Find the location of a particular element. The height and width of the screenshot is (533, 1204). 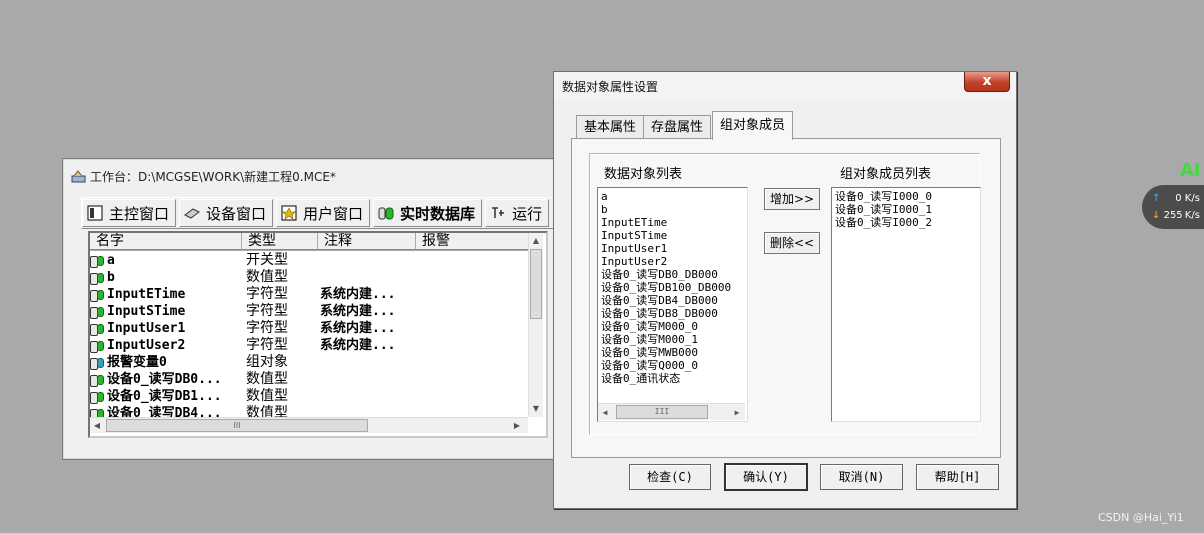

network-speed-widget: ↑ 0 K/s ↓ 255 K/s is located at coordinates (1173, 207).